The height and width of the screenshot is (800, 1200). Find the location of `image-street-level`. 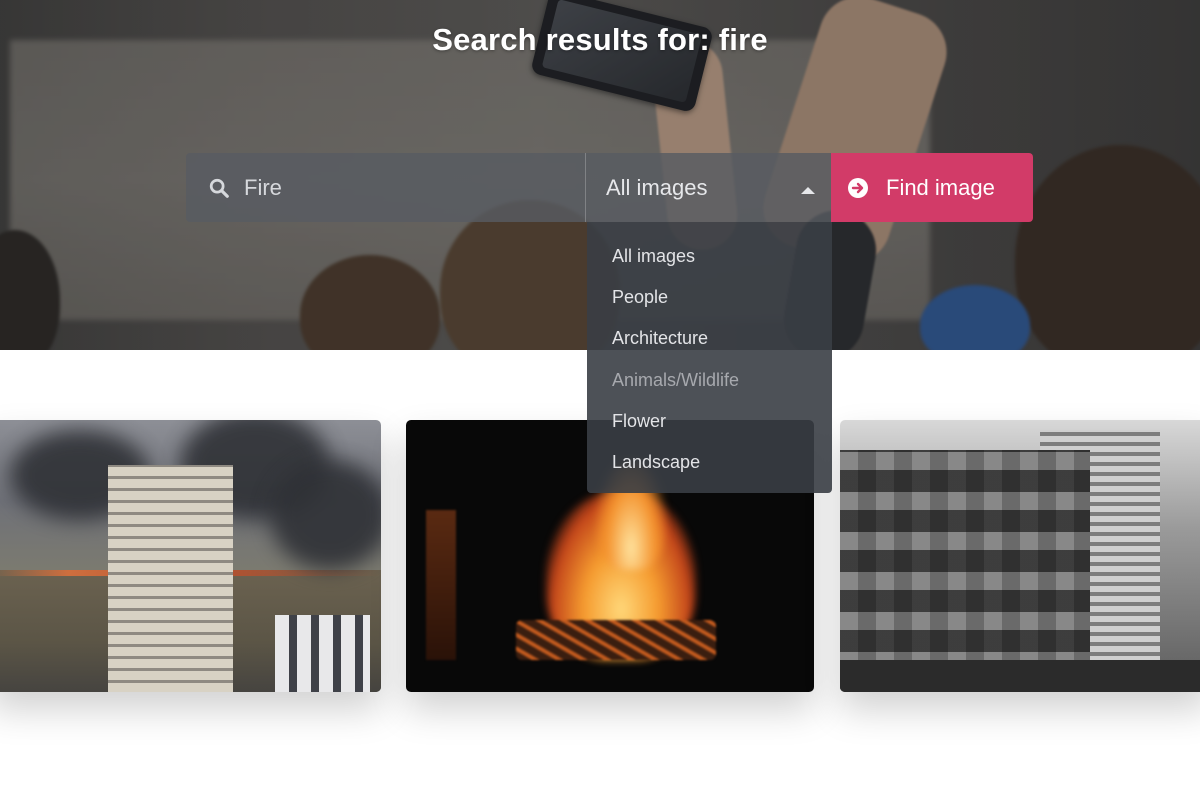

image-street-level is located at coordinates (1020, 676).